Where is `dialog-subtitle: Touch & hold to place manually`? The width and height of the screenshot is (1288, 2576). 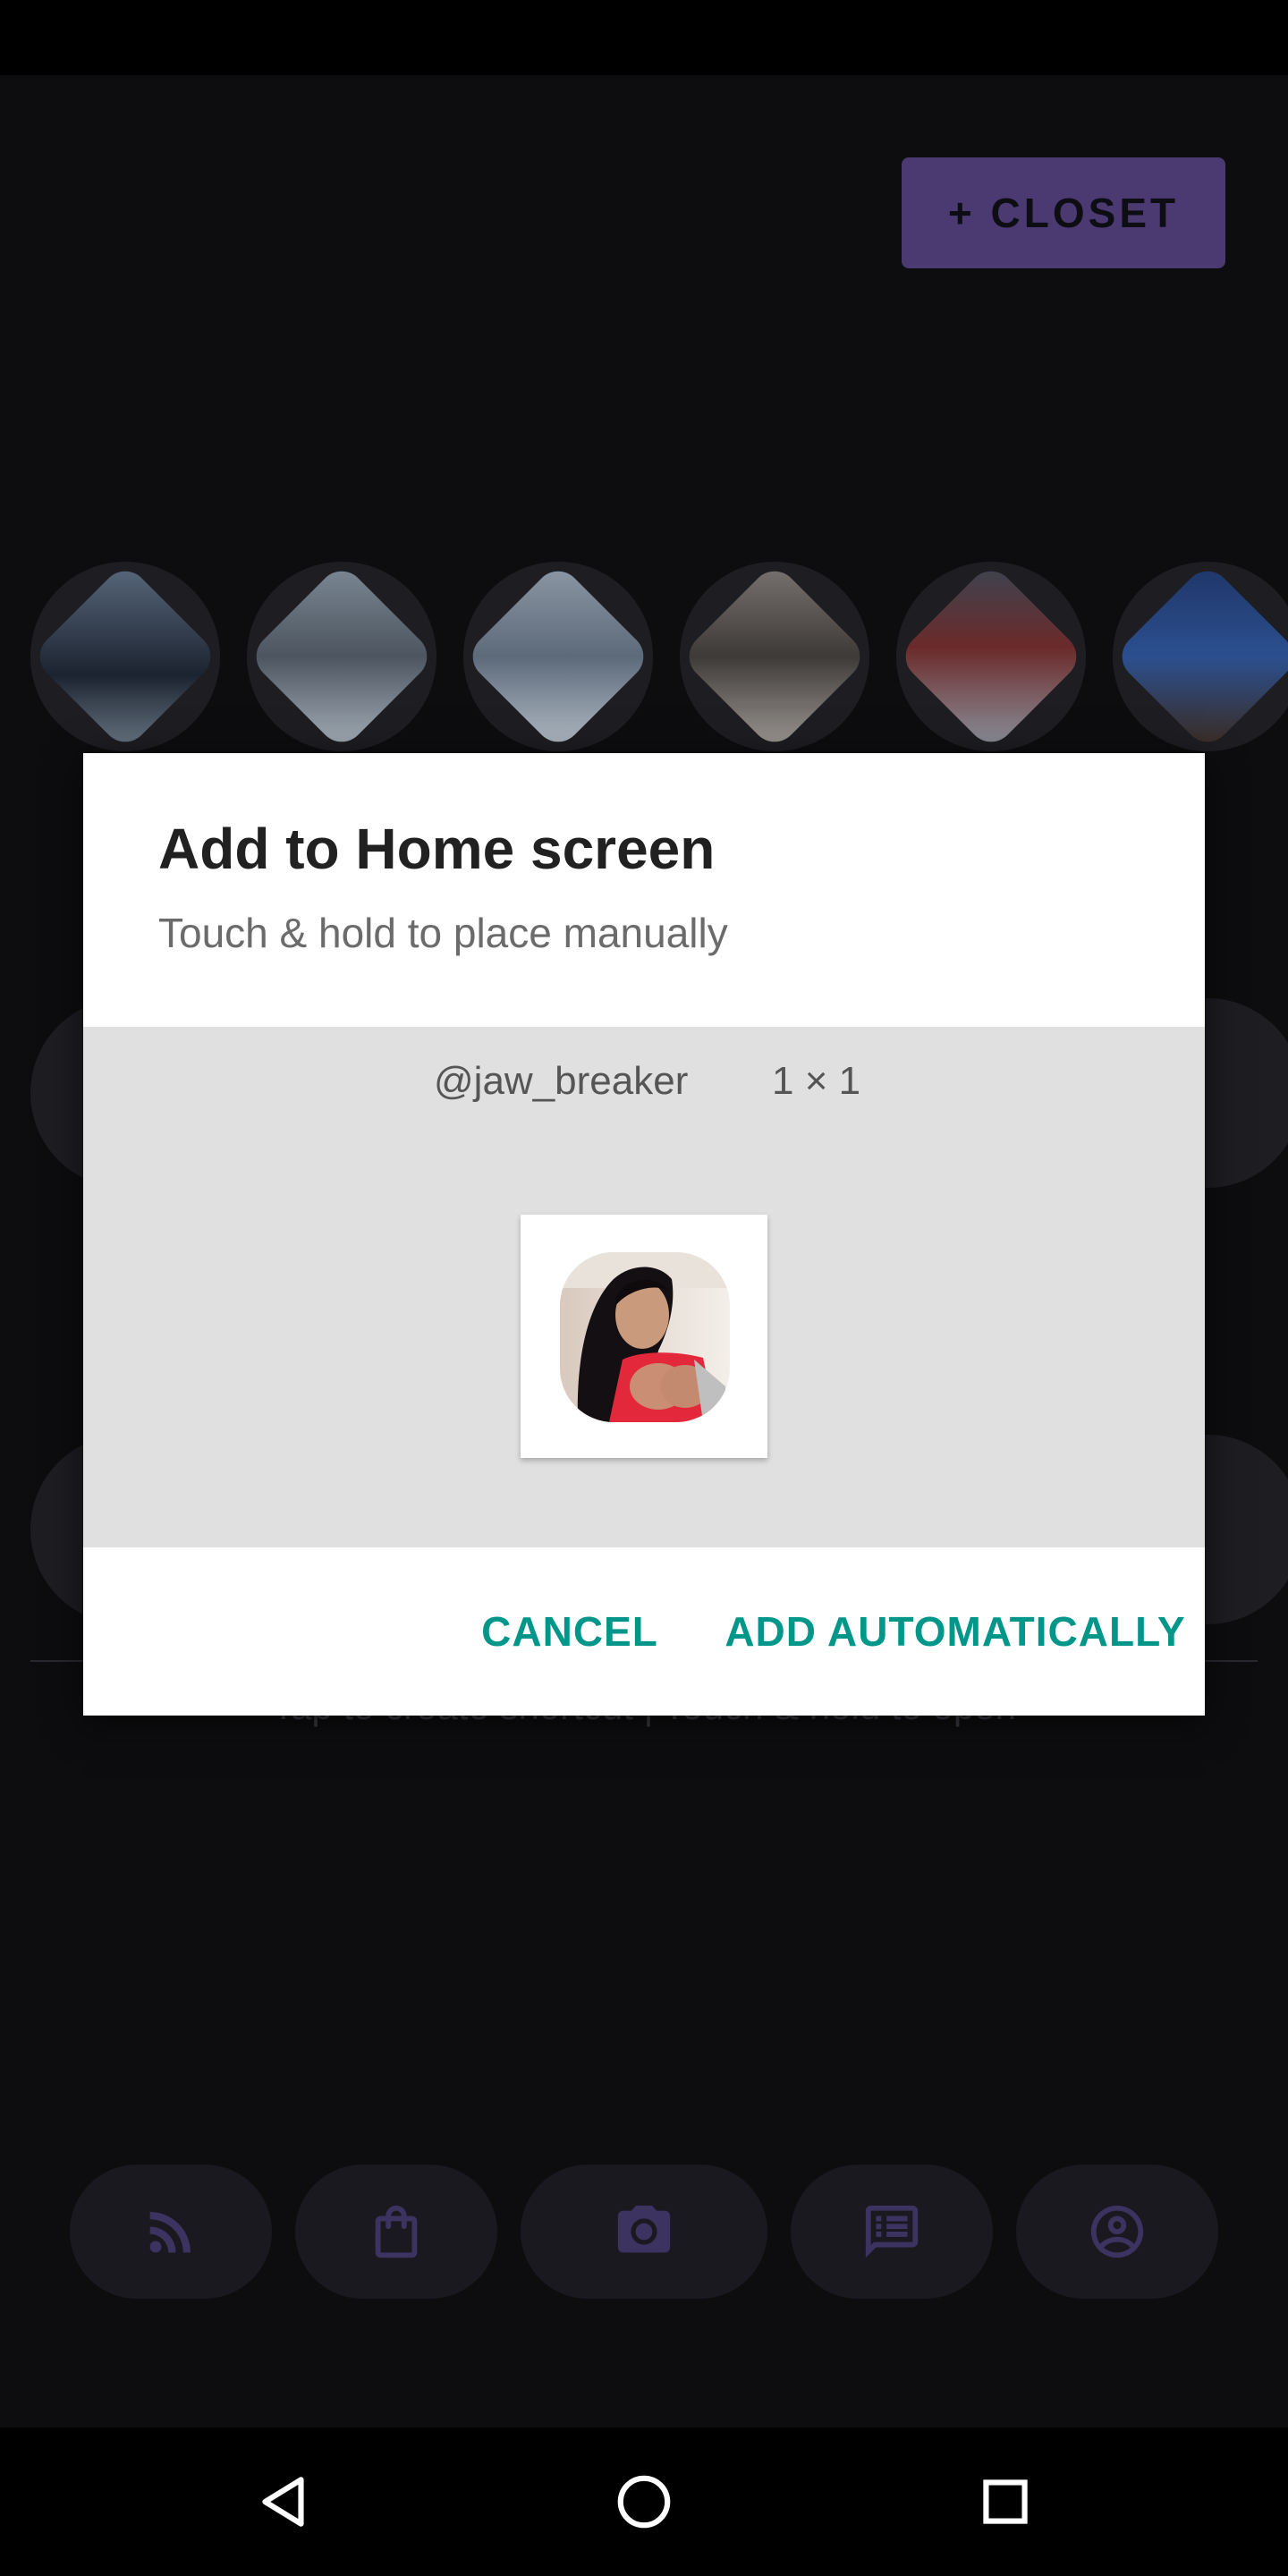 dialog-subtitle: Touch & hold to place manually is located at coordinates (443, 933).